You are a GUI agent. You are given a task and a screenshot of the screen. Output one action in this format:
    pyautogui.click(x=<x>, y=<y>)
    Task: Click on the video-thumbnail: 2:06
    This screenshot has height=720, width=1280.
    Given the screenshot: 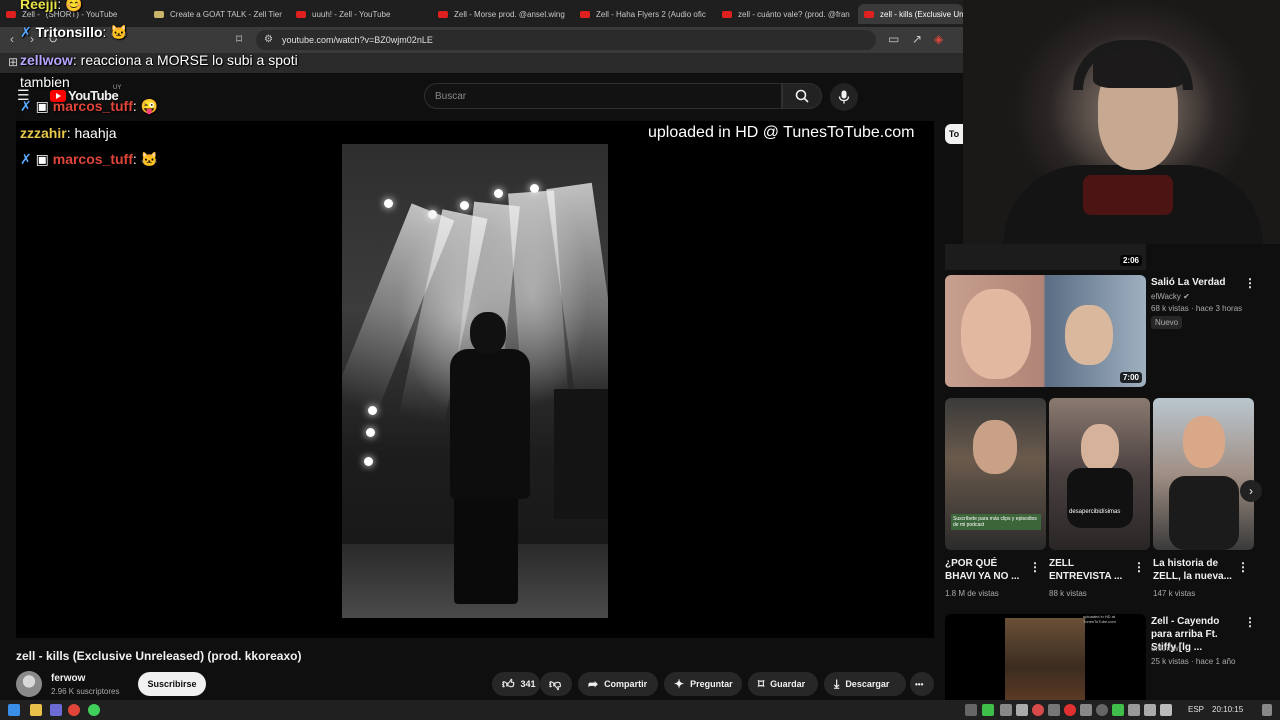 What is the action you would take?
    pyautogui.click(x=1045, y=257)
    